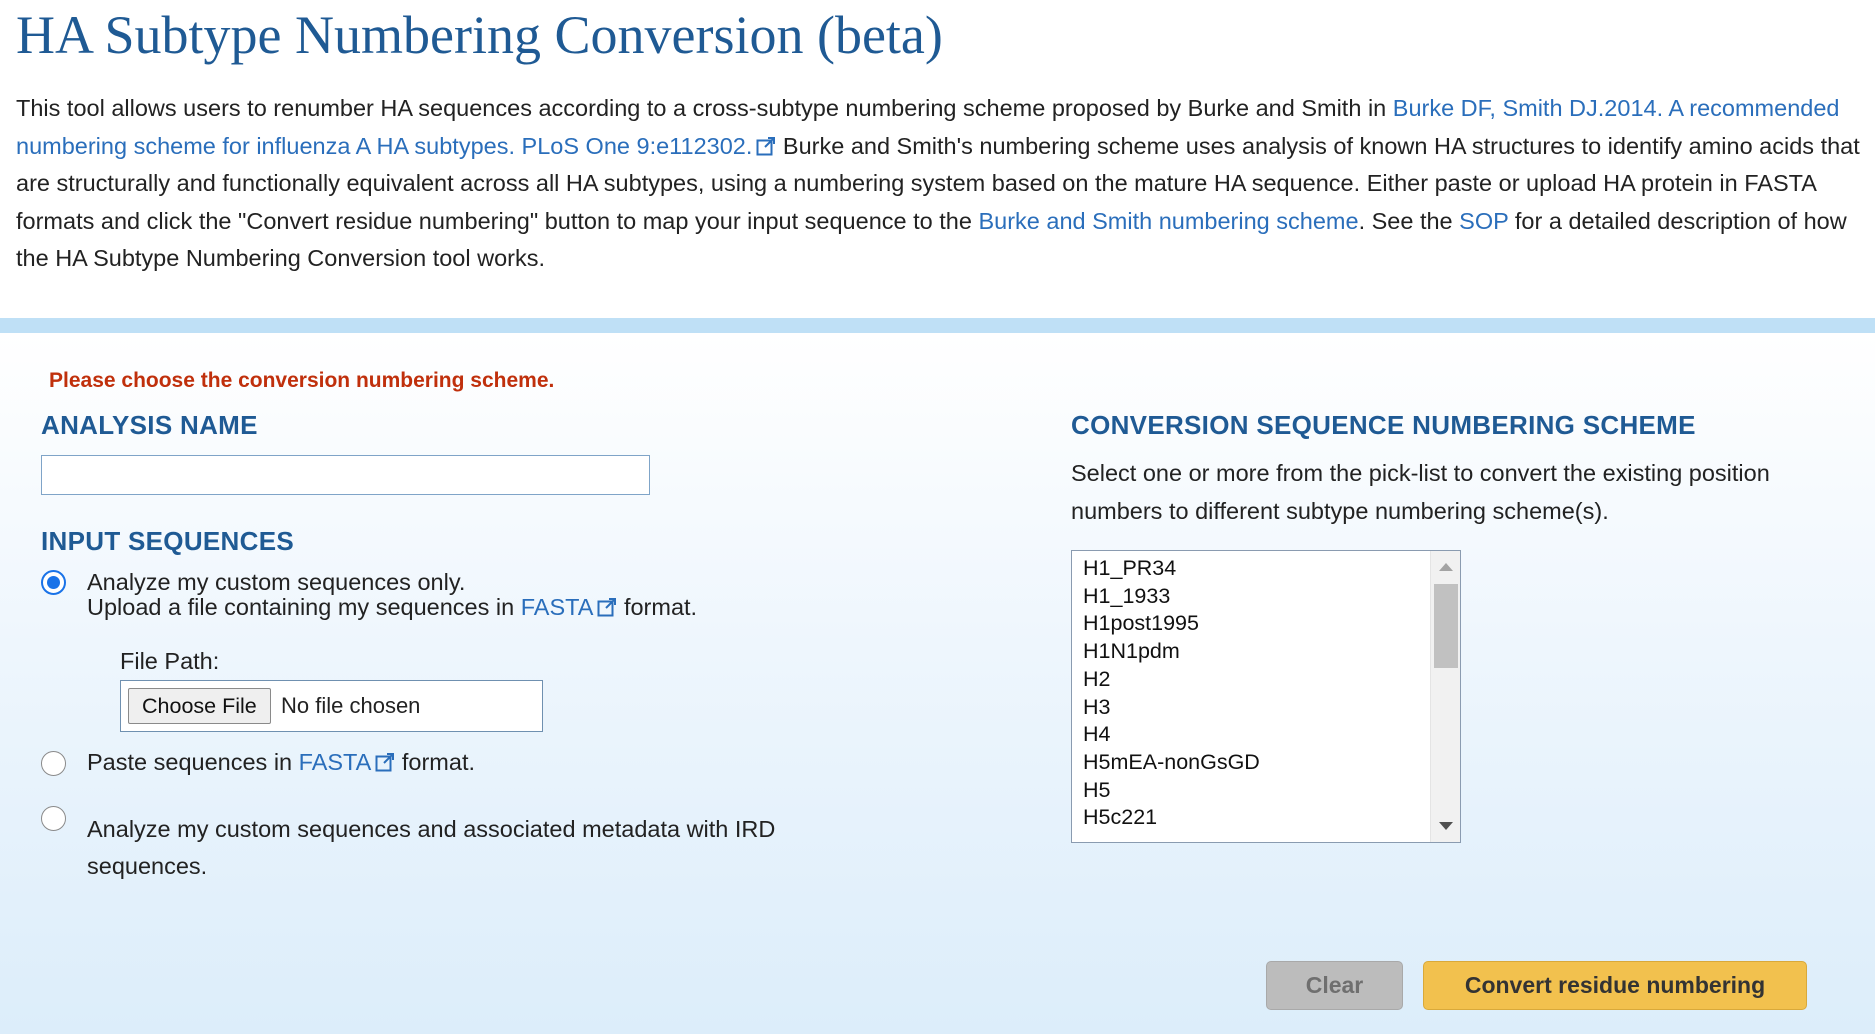 This screenshot has width=1875, height=1034. I want to click on picklist-option: H1post1995, so click(1271, 624).